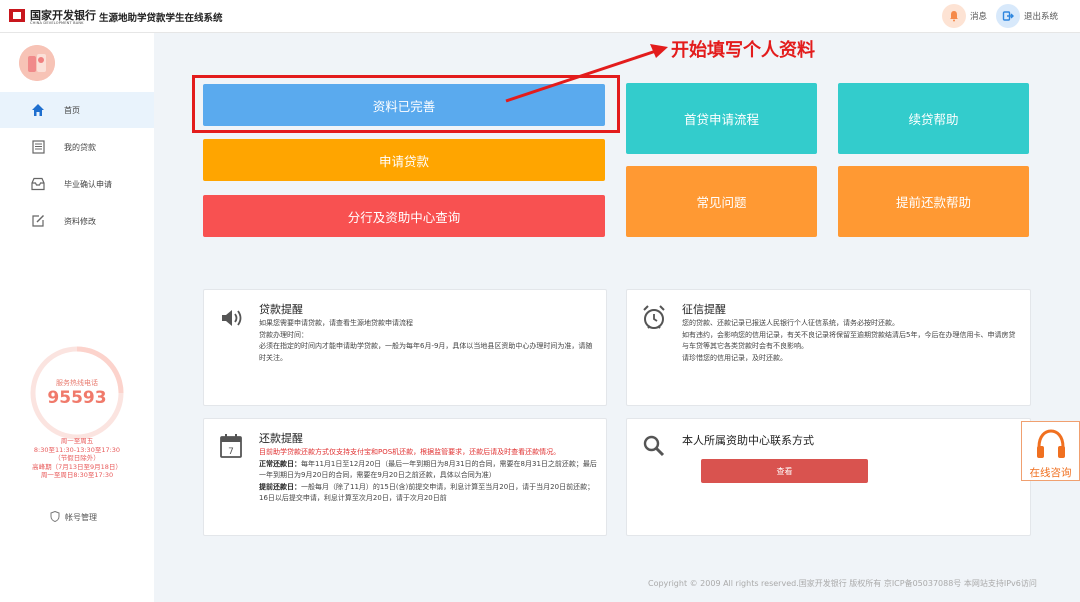 Image resolution: width=1080 pixels, height=602 pixels. What do you see at coordinates (77, 441) in the screenshot?
I see `hours-line: 周一至周五` at bounding box center [77, 441].